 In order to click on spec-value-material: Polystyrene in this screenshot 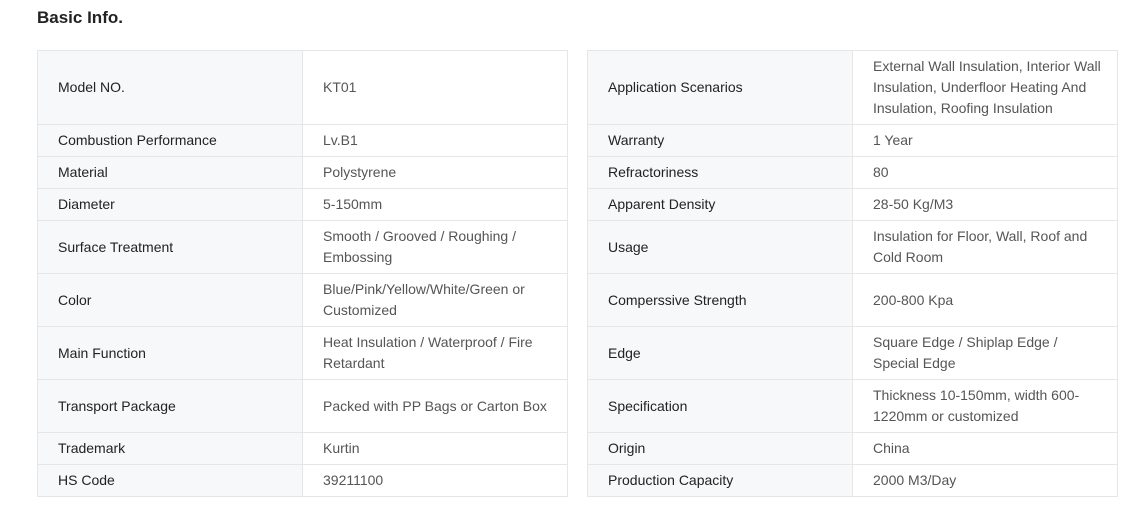, I will do `click(435, 172)`.